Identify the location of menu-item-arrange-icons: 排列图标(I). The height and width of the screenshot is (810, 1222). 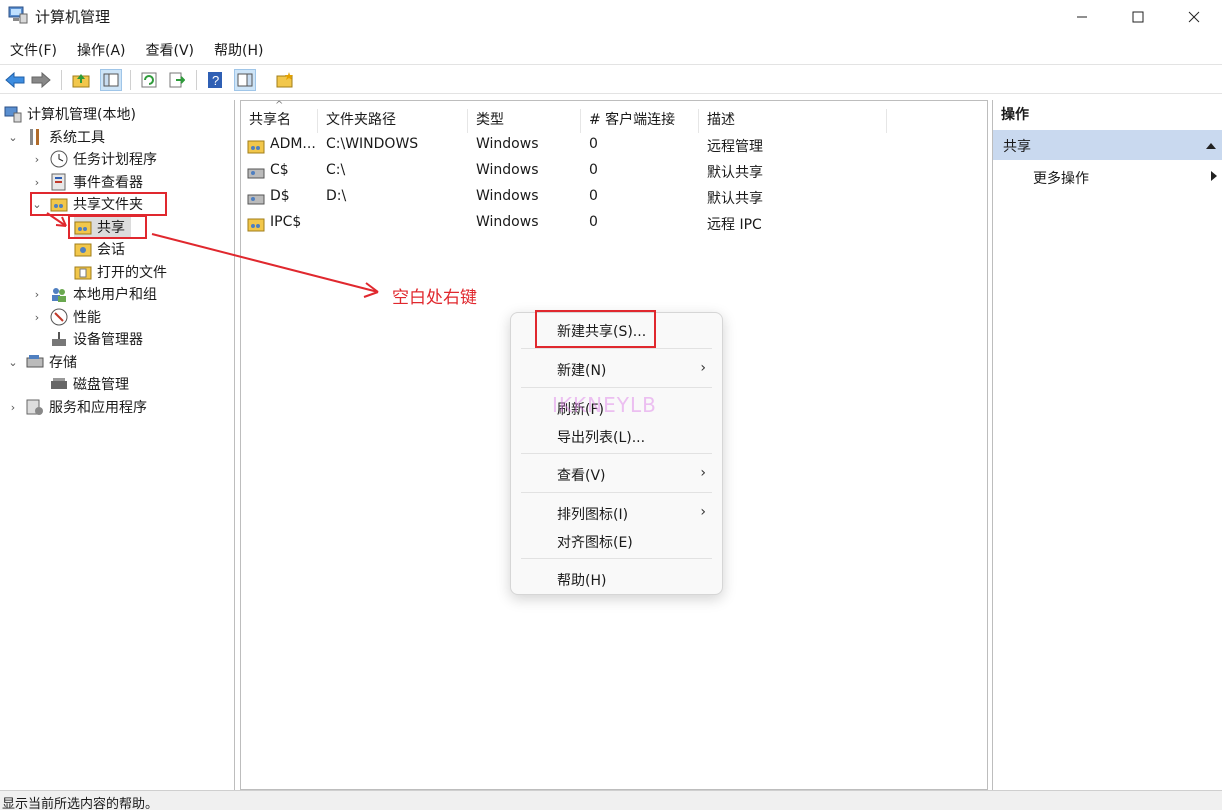
(592, 514).